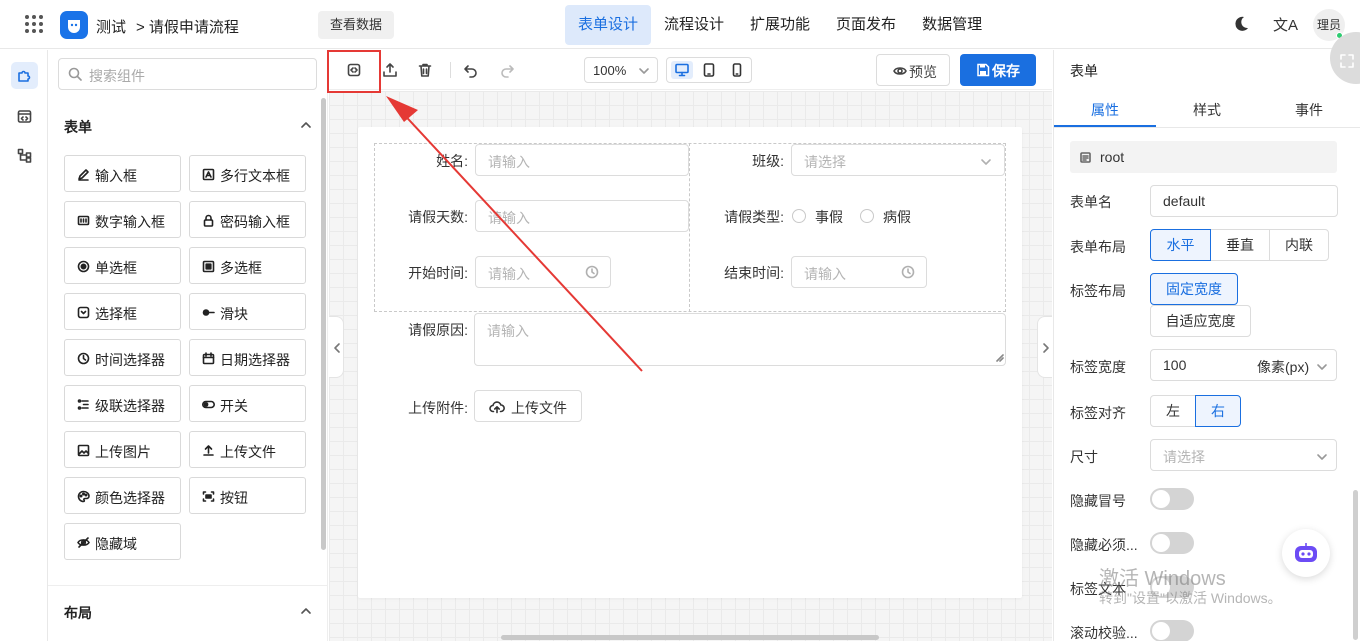 Image resolution: width=1360 pixels, height=641 pixels. I want to click on preview-button: 预览, so click(913, 70).